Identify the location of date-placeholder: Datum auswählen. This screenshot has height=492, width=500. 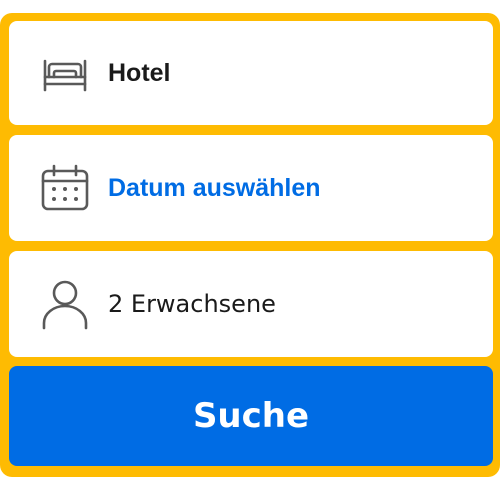
(214, 188).